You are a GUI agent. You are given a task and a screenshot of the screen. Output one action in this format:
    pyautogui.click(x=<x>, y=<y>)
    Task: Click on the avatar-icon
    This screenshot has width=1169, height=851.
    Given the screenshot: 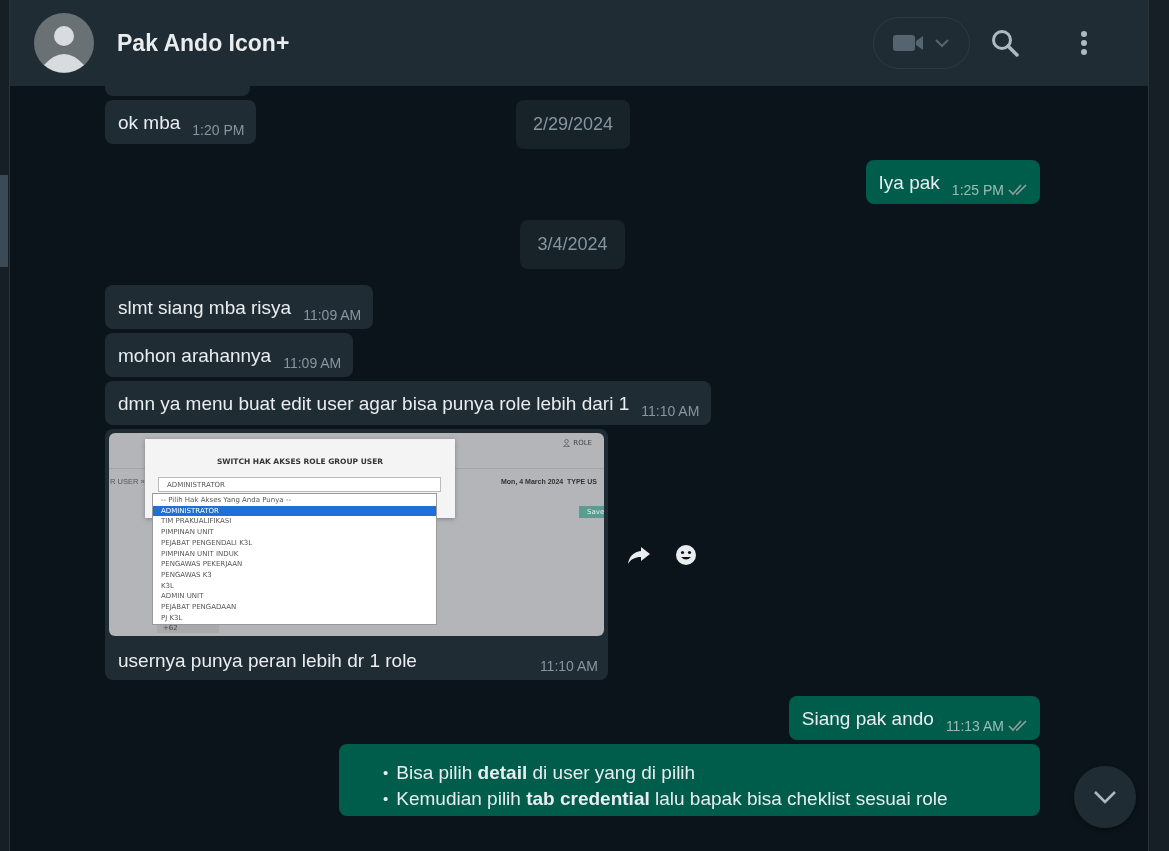 What is the action you would take?
    pyautogui.click(x=64, y=43)
    